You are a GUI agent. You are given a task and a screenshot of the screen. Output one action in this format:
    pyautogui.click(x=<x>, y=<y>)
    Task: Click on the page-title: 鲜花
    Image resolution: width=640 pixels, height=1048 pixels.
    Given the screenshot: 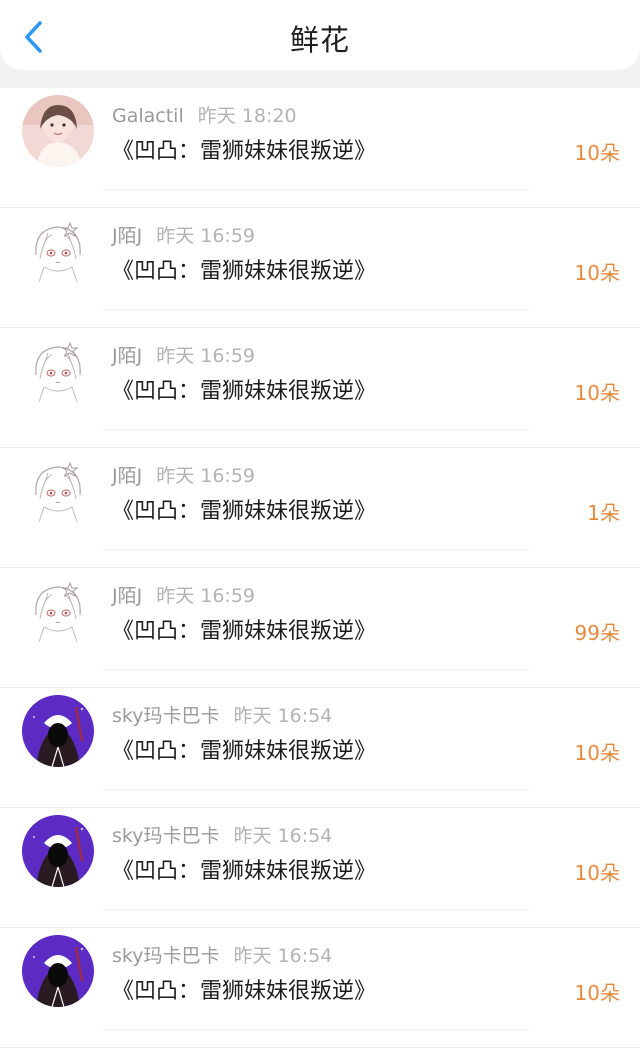 What is the action you would take?
    pyautogui.click(x=319, y=40)
    